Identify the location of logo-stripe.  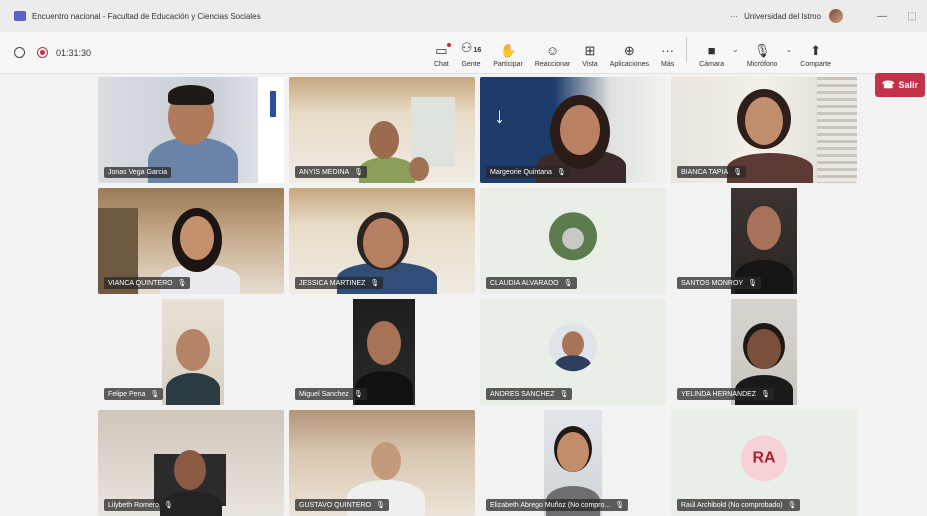
(273, 104).